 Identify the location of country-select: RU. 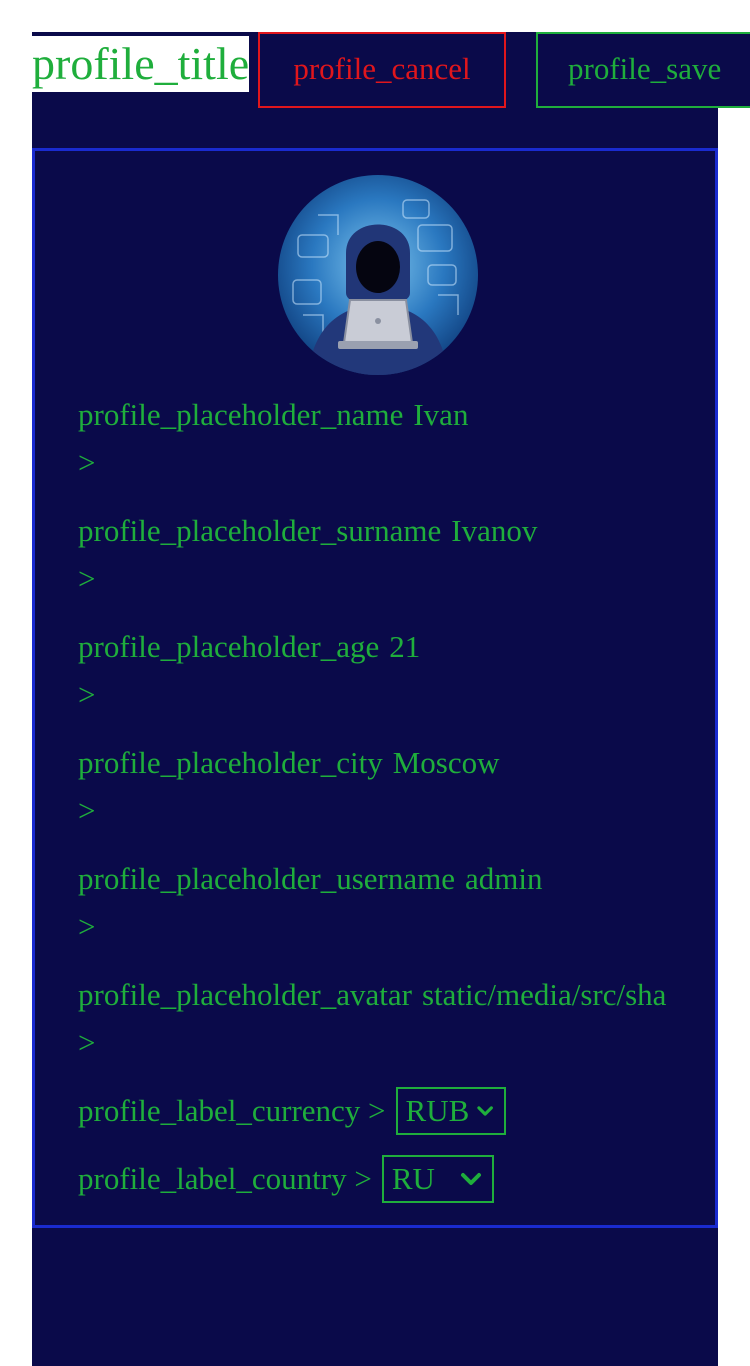
(437, 1179).